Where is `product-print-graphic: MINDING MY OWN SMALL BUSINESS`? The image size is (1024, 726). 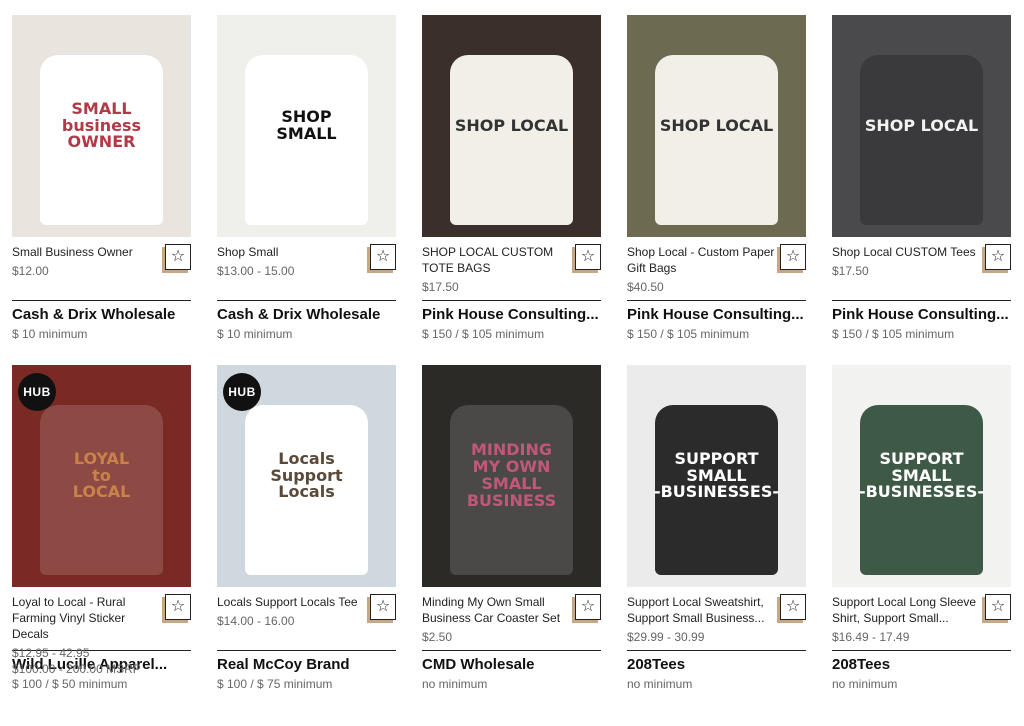 product-print-graphic: MINDING MY OWN SMALL BUSINESS is located at coordinates (511, 475).